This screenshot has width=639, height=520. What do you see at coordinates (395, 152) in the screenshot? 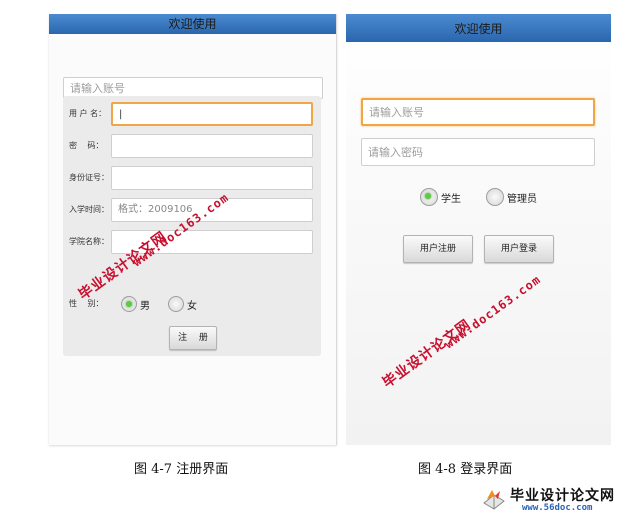
I see `login-password-placeholder: 请输入密码` at bounding box center [395, 152].